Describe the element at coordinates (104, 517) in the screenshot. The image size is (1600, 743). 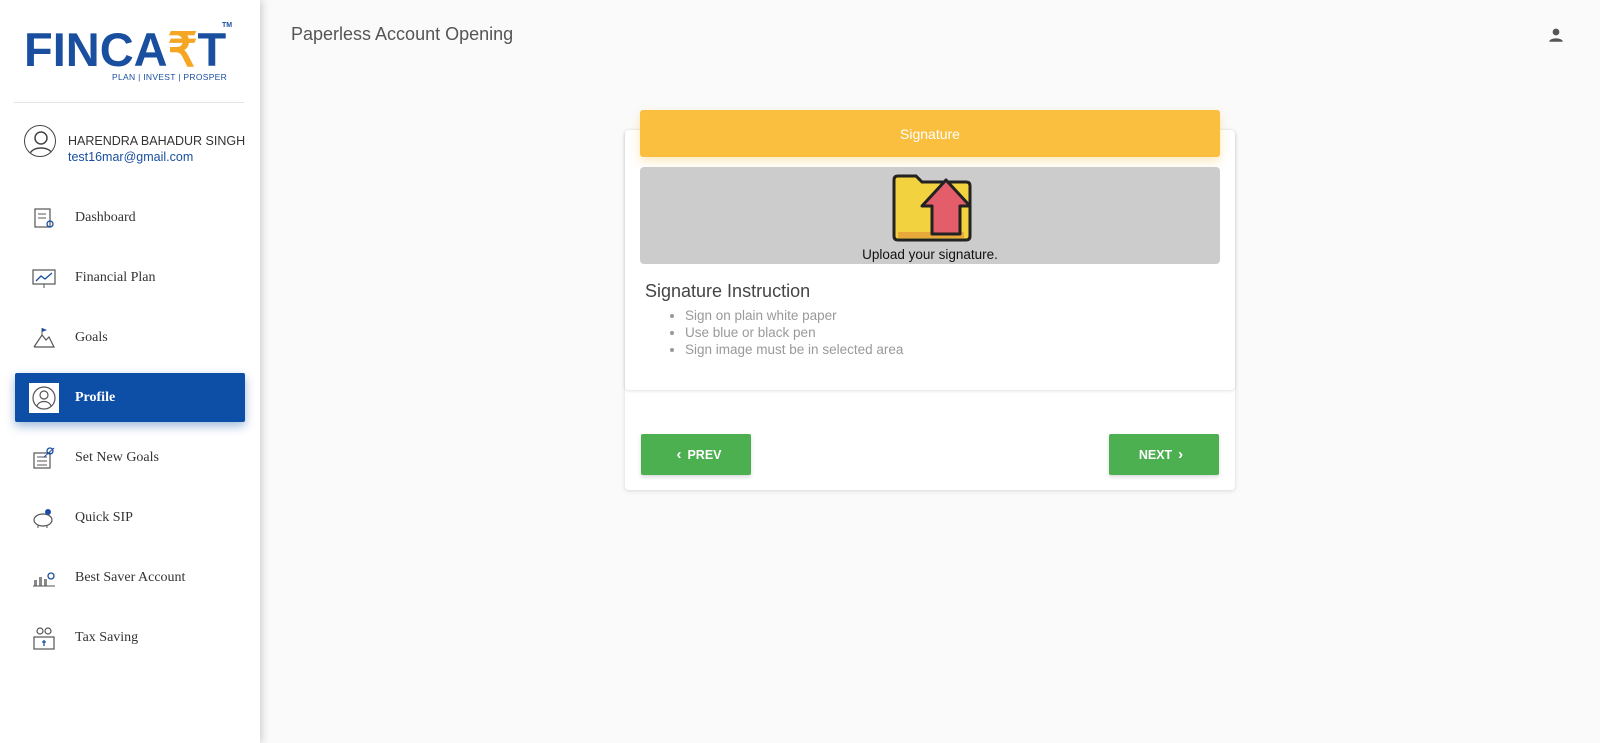
I see `sidebar-item-label: Quick SIP` at that location.